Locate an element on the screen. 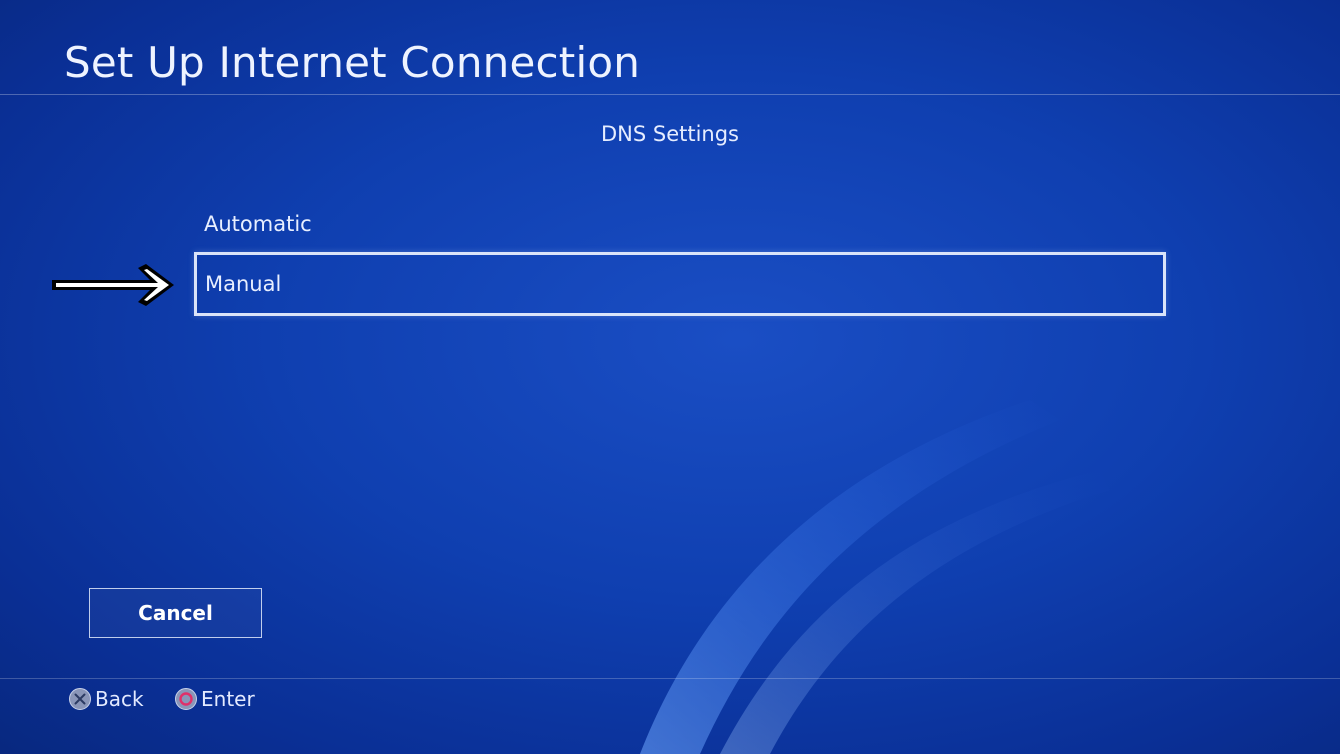  page-title: Set Up Internet Connection is located at coordinates (352, 62).